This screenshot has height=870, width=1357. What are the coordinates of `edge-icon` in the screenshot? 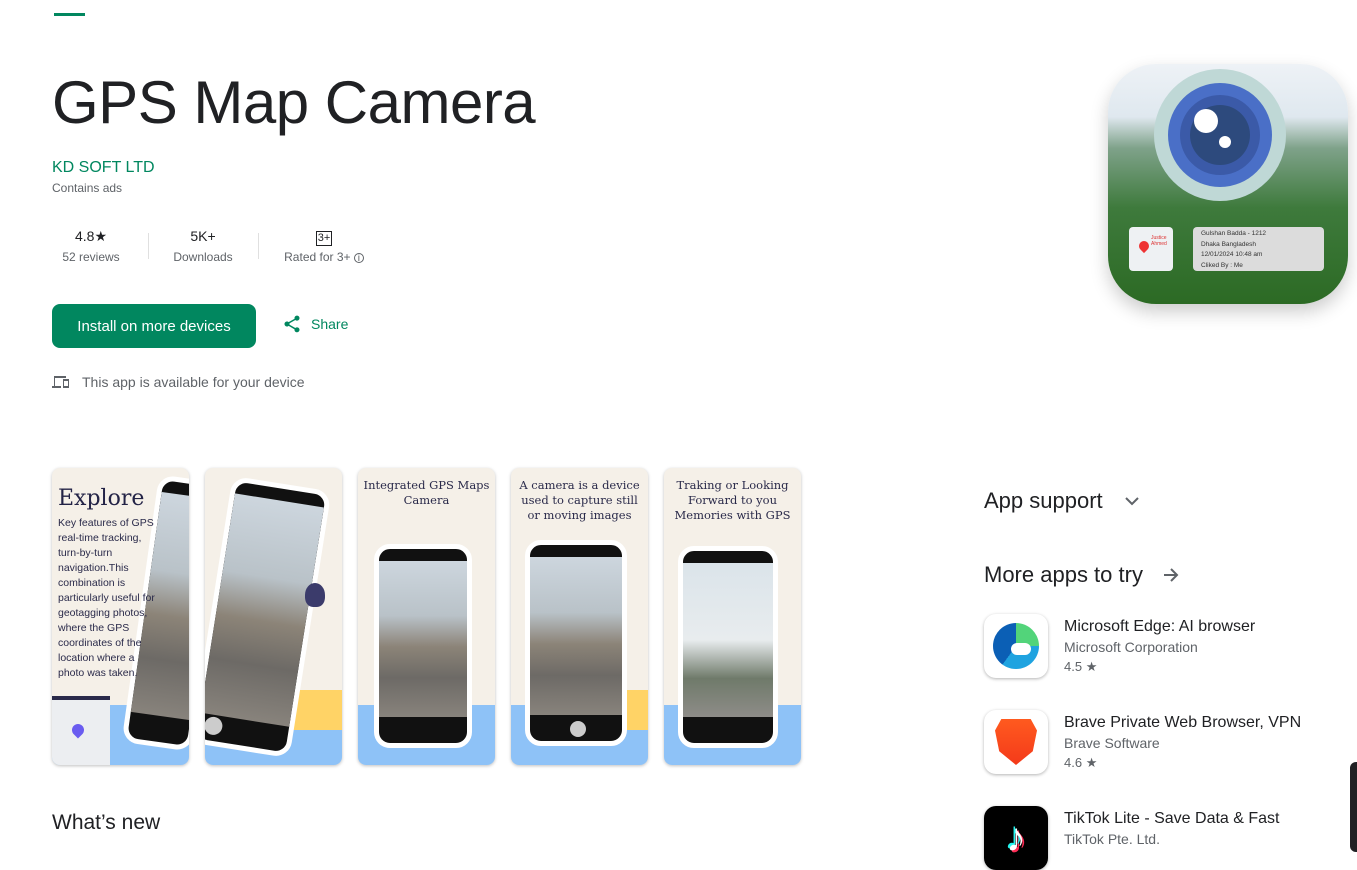 It's located at (1016, 646).